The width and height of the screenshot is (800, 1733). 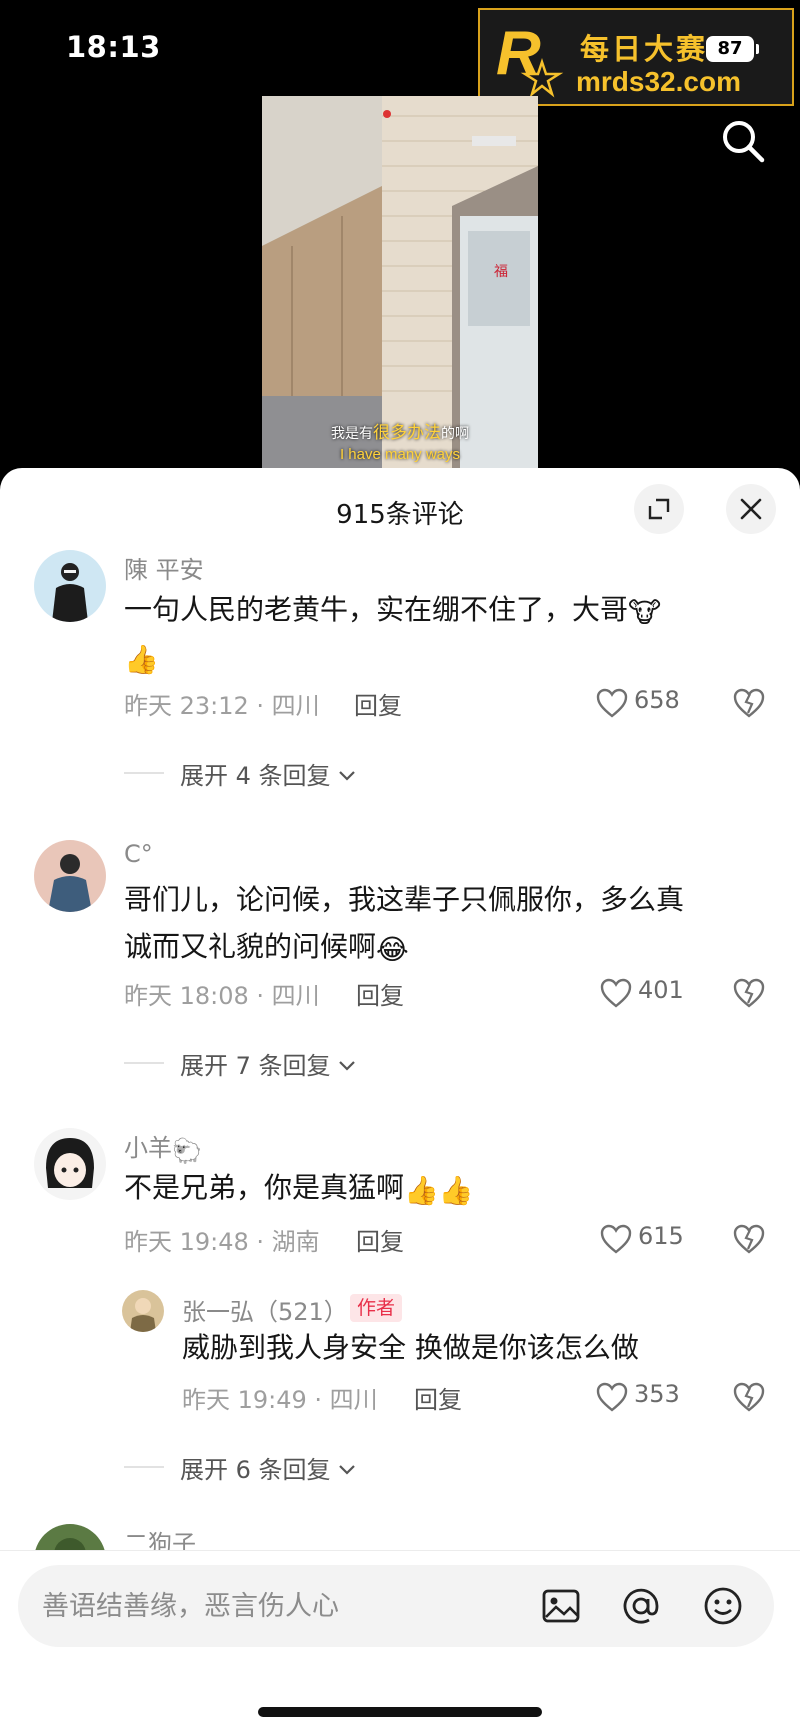 What do you see at coordinates (641, 1606) in the screenshot?
I see `mention-icon` at bounding box center [641, 1606].